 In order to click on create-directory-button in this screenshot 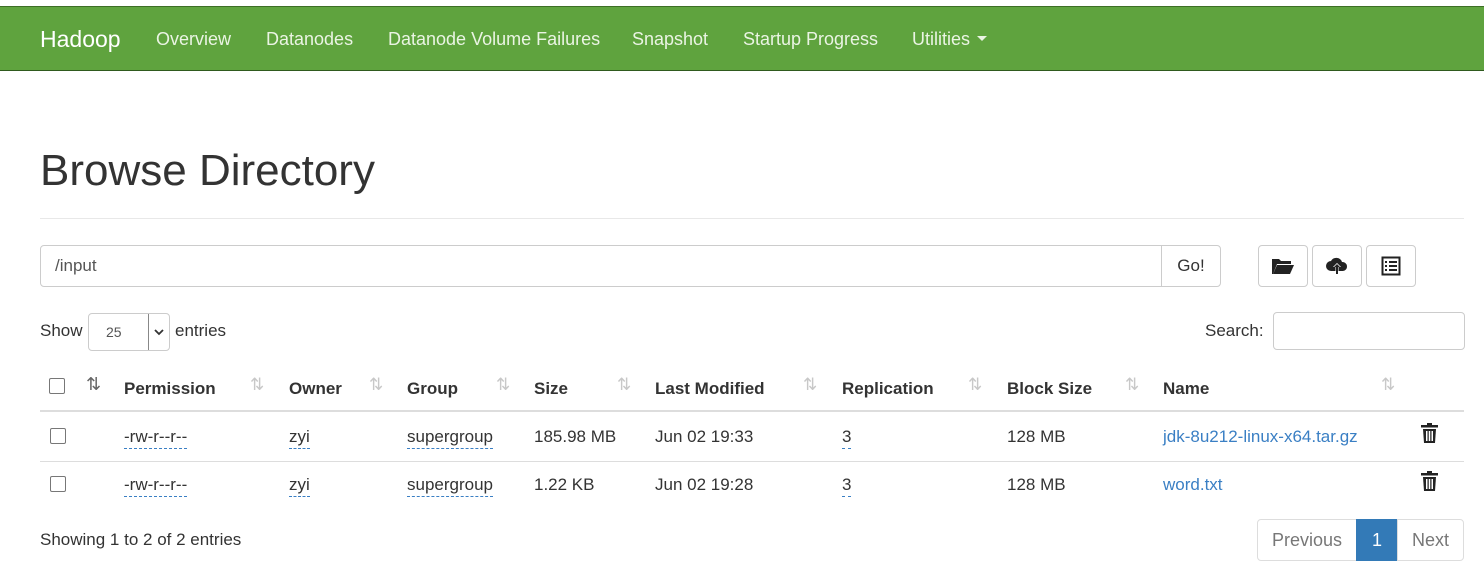, I will do `click(1283, 266)`.